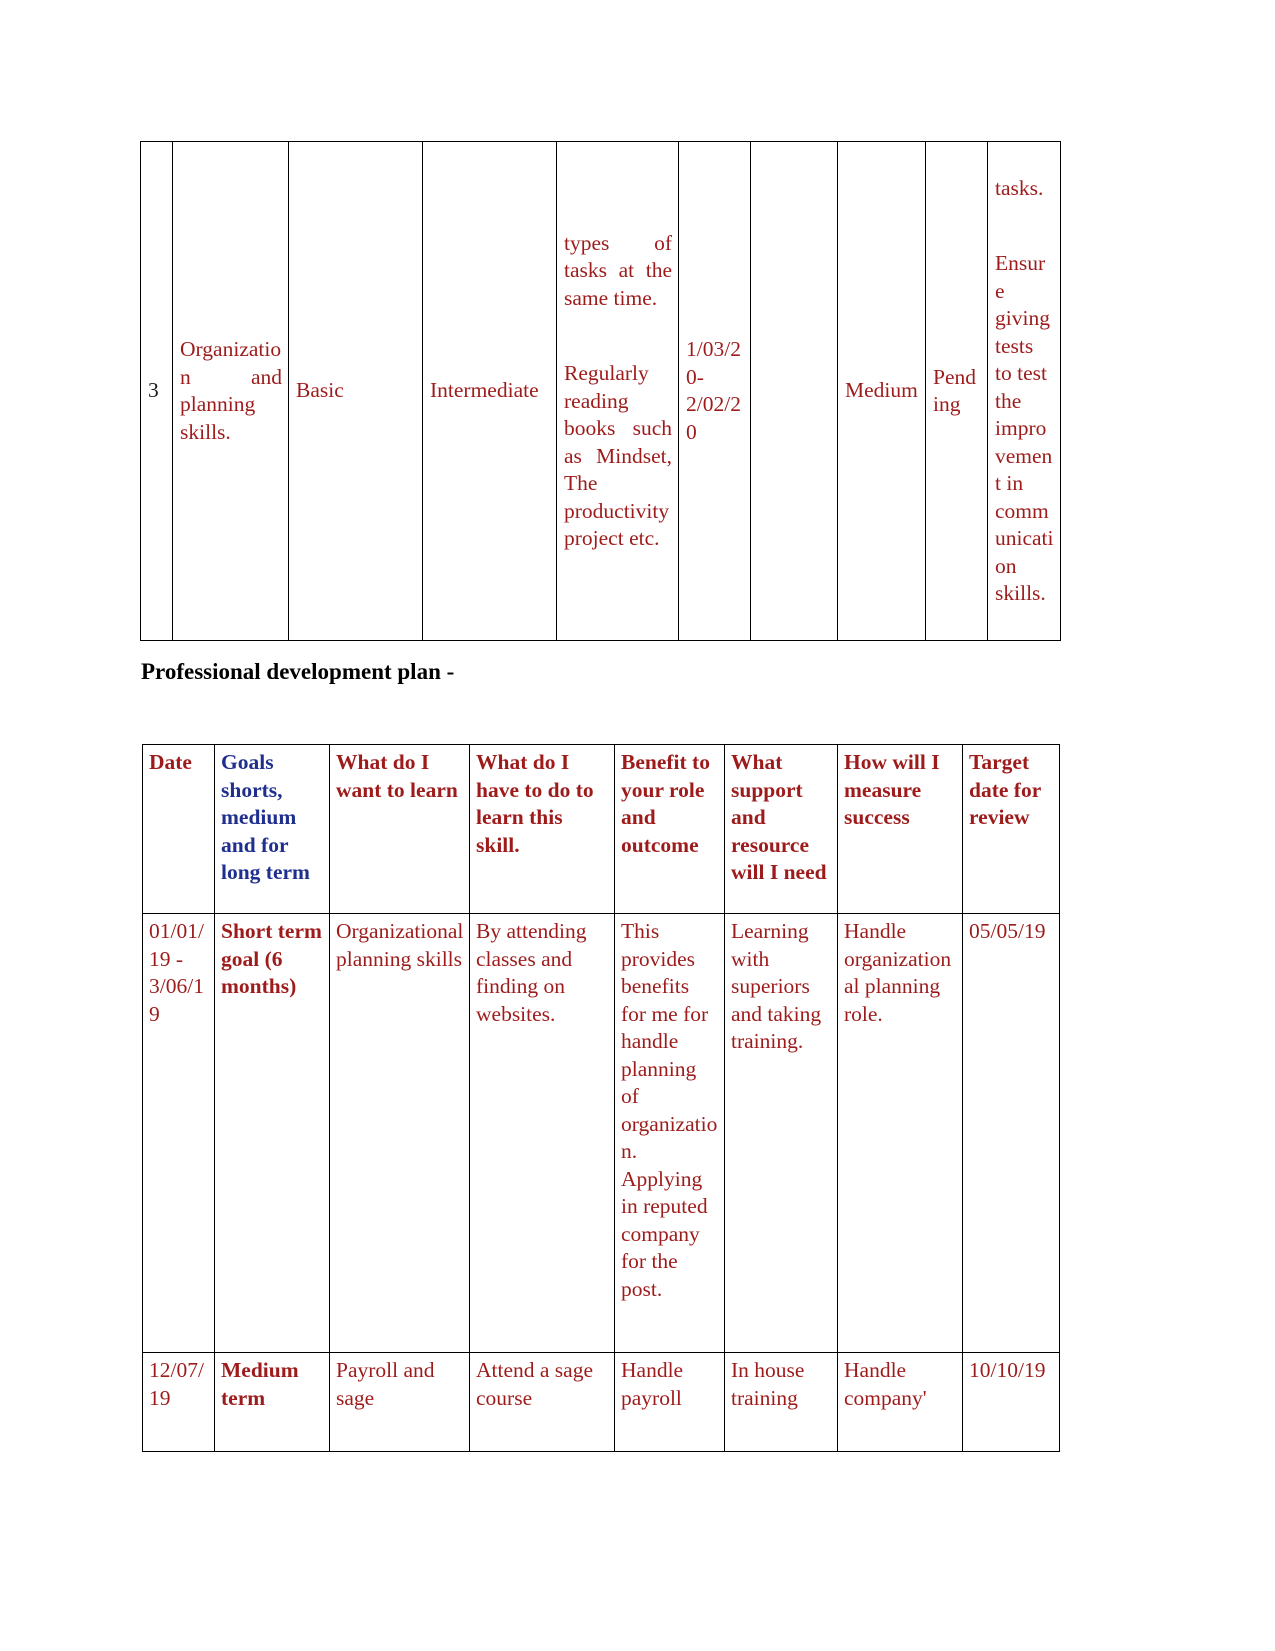 This screenshot has height=1651, width=1275. Describe the element at coordinates (399, 1133) in the screenshot. I see `cell-want-to-learn: Organizational planning skills` at that location.